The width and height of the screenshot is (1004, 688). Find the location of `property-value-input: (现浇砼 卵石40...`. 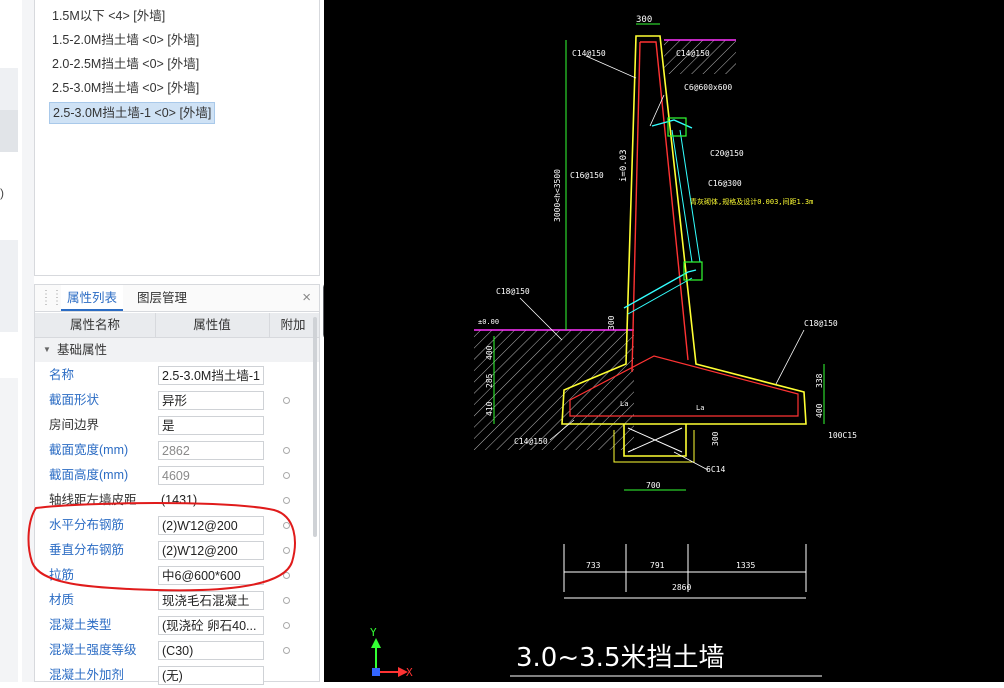

property-value-input: (现浇砼 卵石40... is located at coordinates (211, 625).